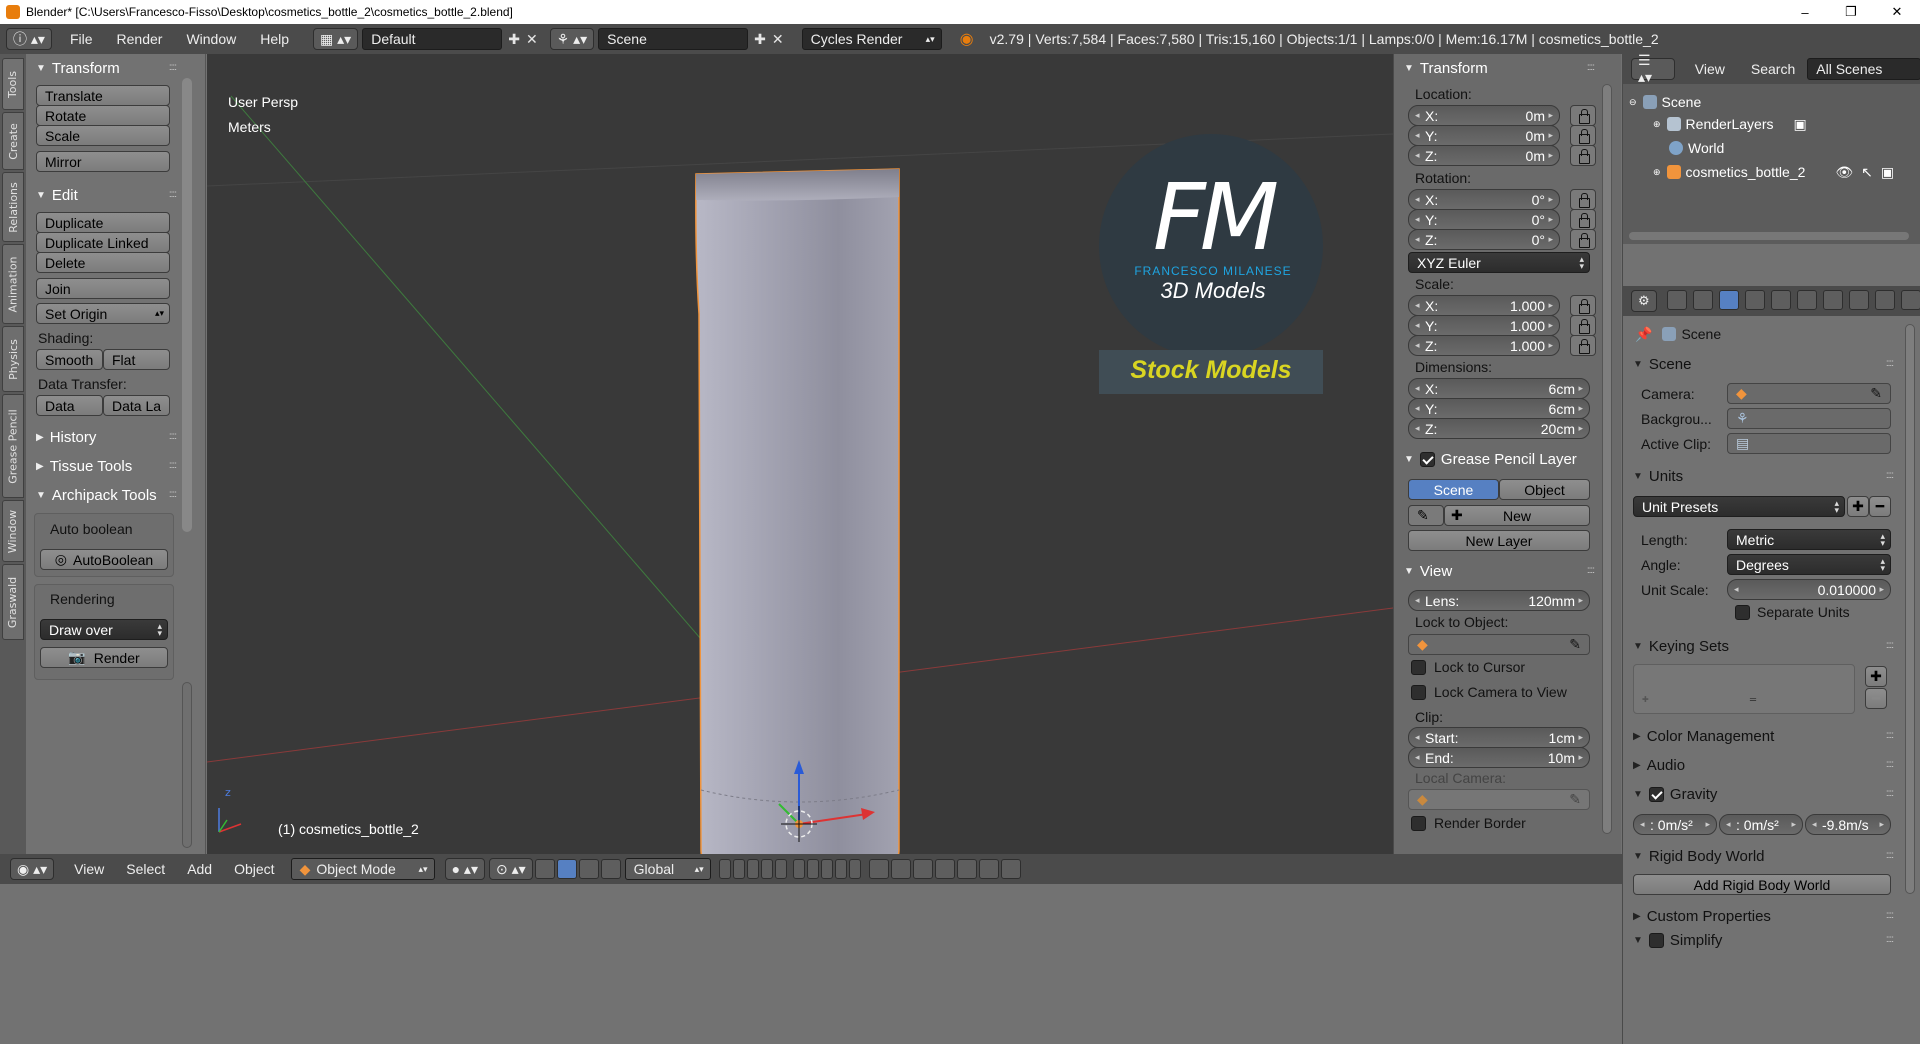 This screenshot has width=1920, height=1044. What do you see at coordinates (1575, 644) in the screenshot?
I see `eyedropper-icon: ✎` at bounding box center [1575, 644].